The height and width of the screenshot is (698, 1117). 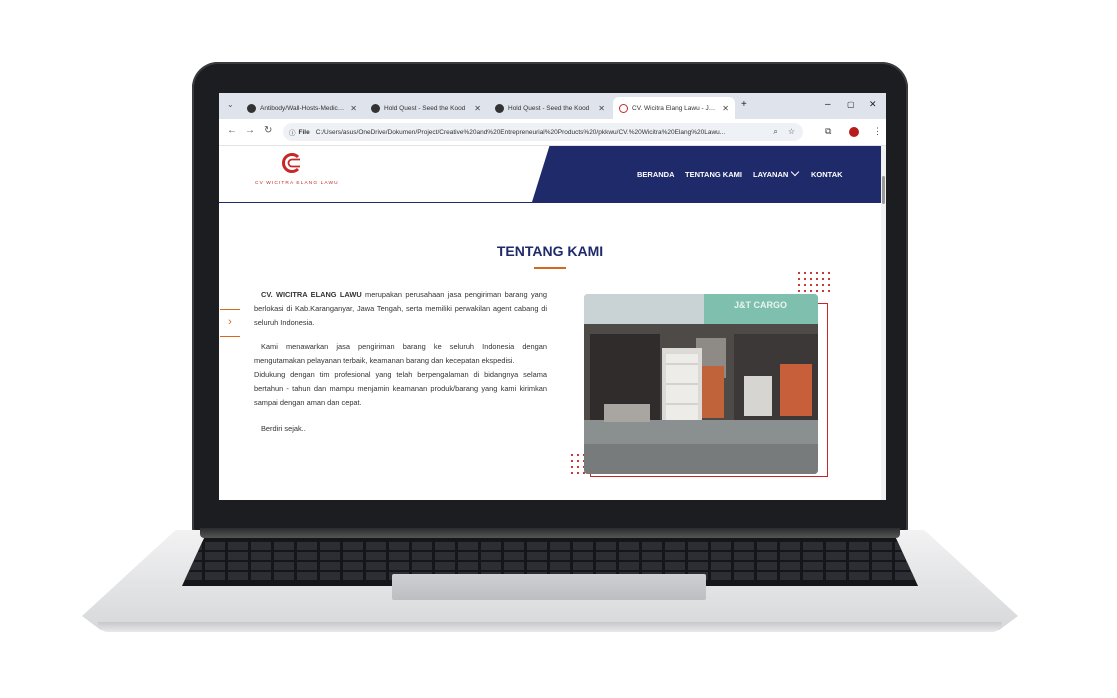 I want to click on laptop-trackpad, so click(x=549, y=587).